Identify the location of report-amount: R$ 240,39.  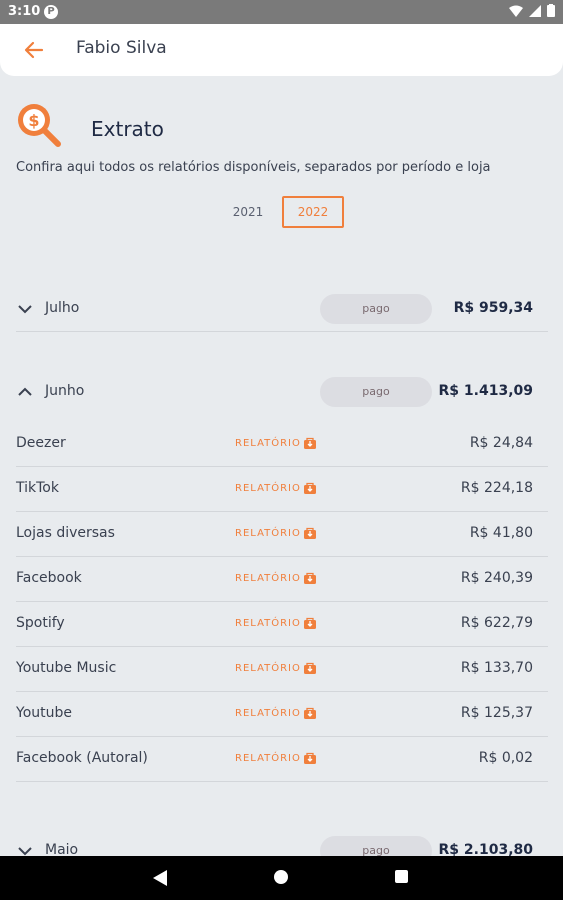
(496, 578).